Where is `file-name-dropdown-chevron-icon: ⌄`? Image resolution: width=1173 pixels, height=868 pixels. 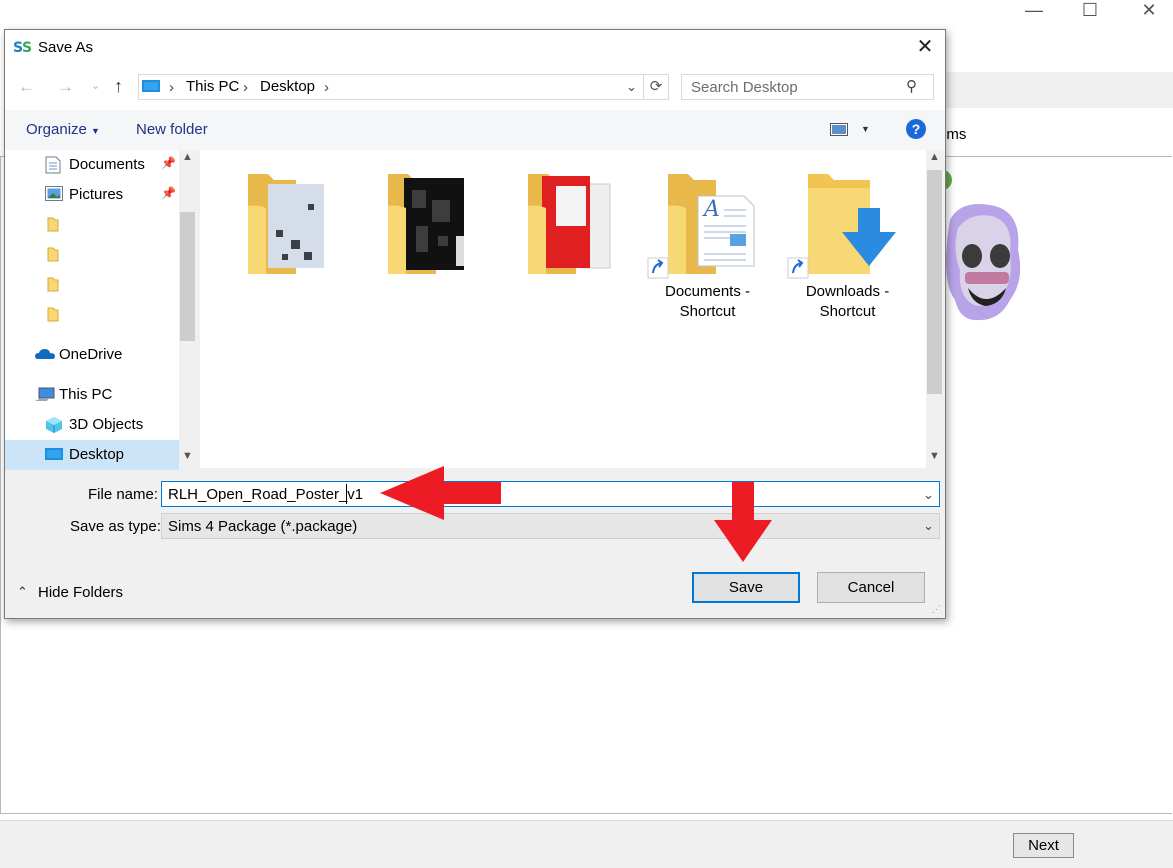 file-name-dropdown-chevron-icon: ⌄ is located at coordinates (928, 495).